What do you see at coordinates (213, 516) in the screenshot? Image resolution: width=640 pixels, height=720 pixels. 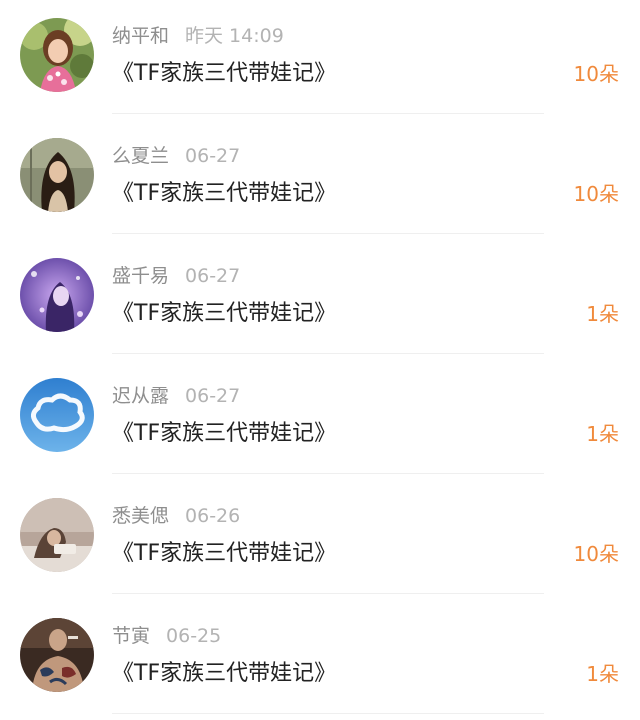 I see `timestamp: 06-26` at bounding box center [213, 516].